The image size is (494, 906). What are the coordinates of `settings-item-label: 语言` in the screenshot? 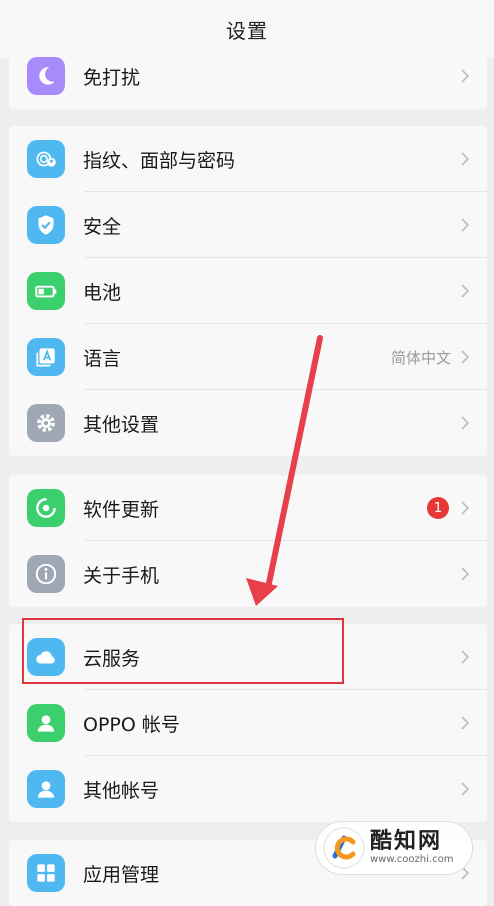 It's located at (102, 358).